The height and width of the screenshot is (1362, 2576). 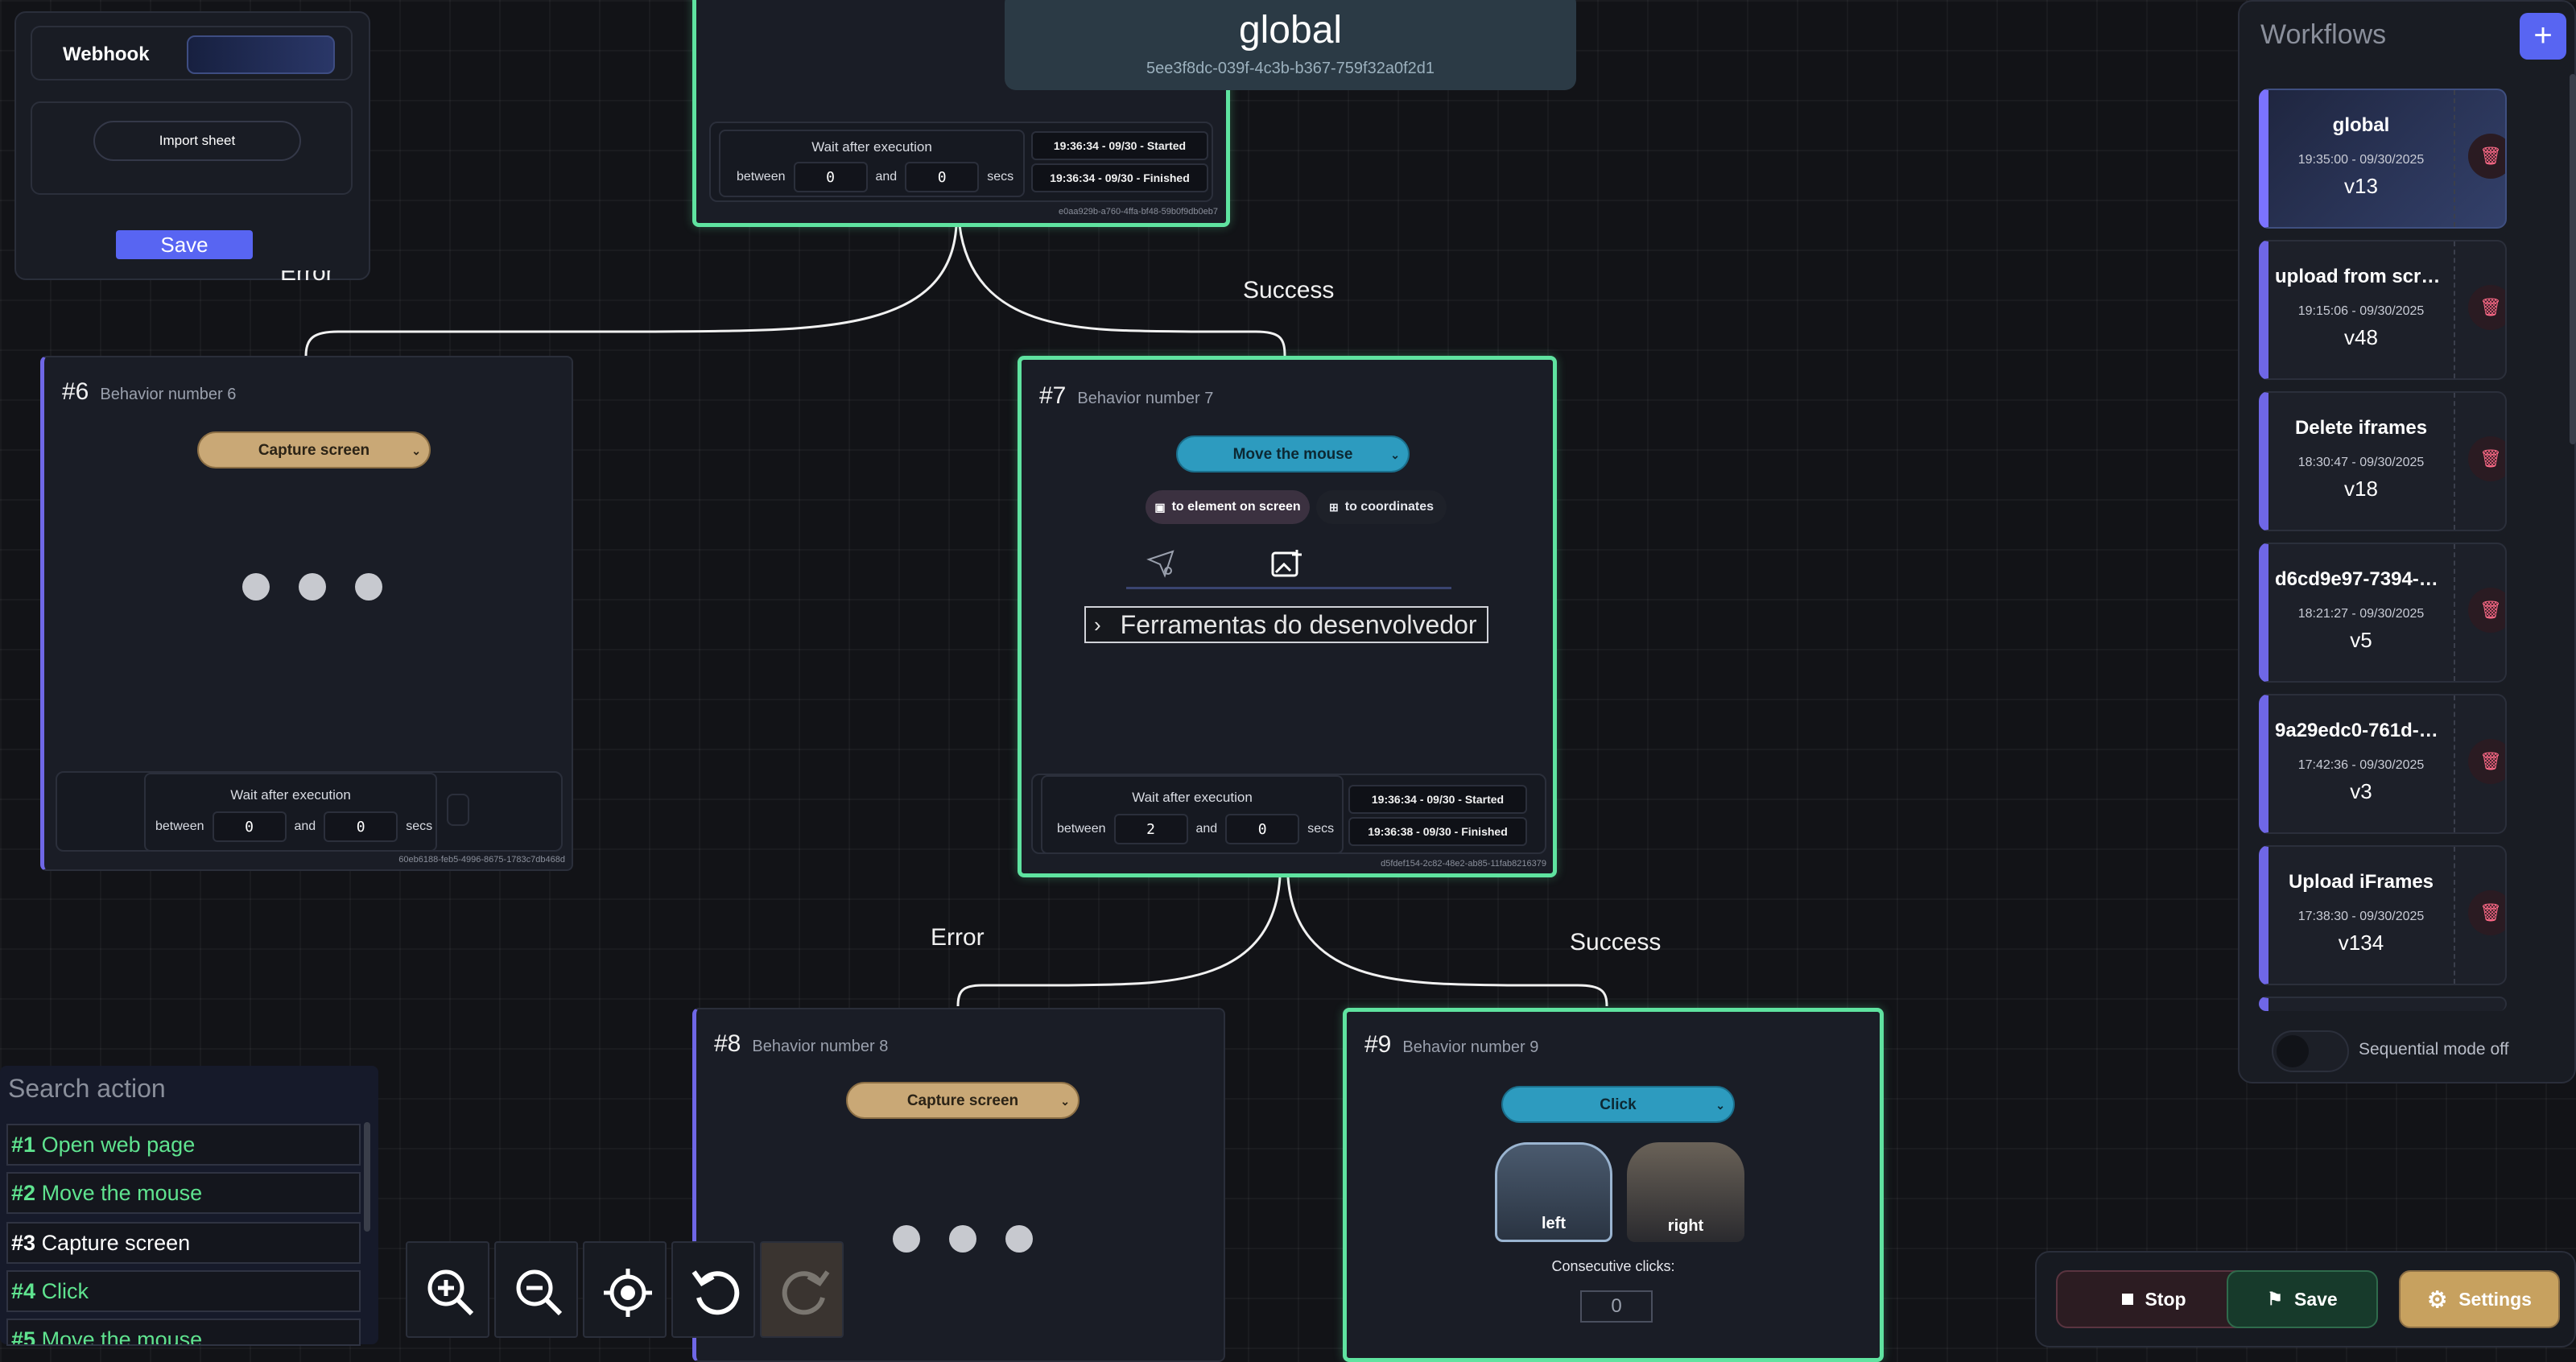 I want to click on search-result: #1 Open web page, so click(x=183, y=1145).